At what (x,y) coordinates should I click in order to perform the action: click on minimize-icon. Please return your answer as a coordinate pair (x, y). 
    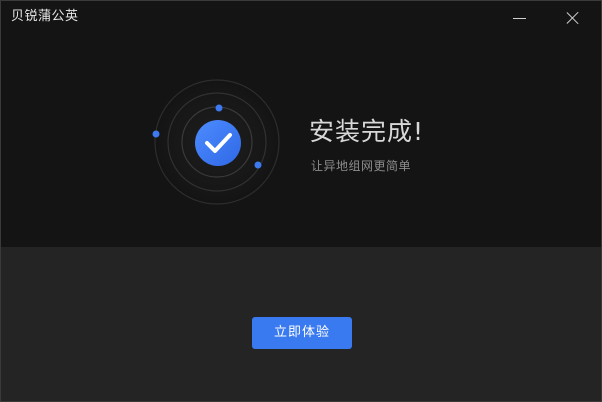
    Looking at the image, I should click on (519, 18).